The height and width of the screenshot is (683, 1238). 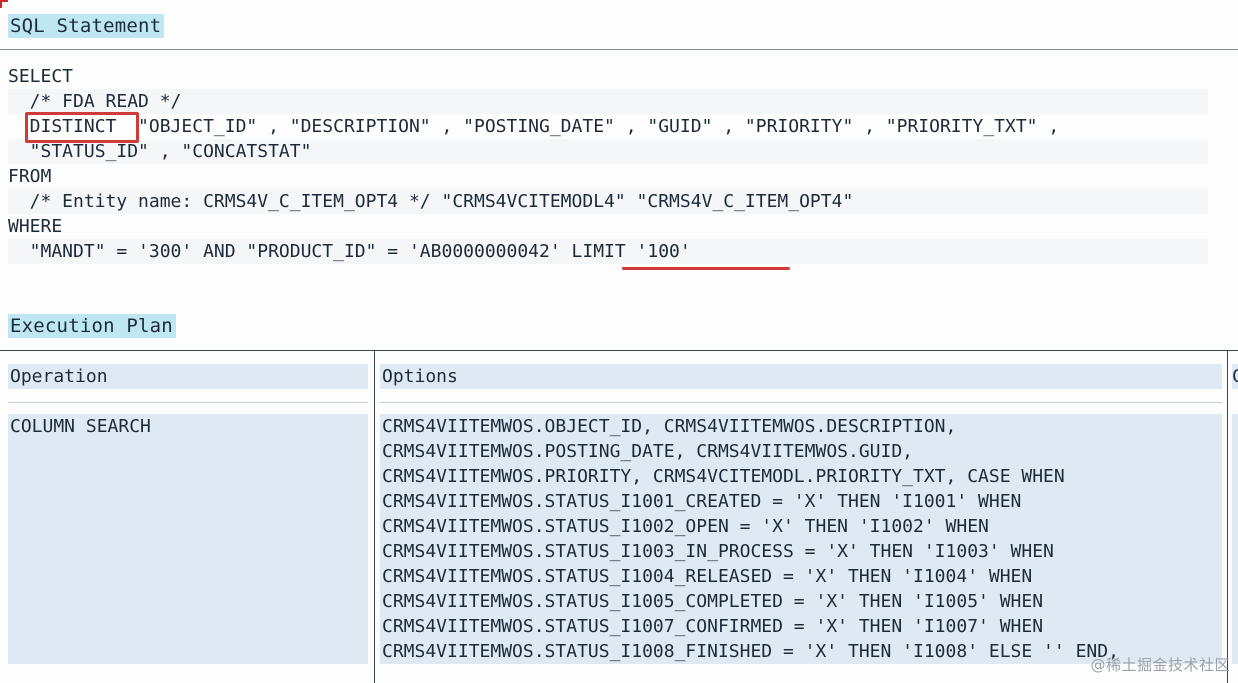 What do you see at coordinates (86, 26) in the screenshot?
I see `sql-statement-title: SQL Statement` at bounding box center [86, 26].